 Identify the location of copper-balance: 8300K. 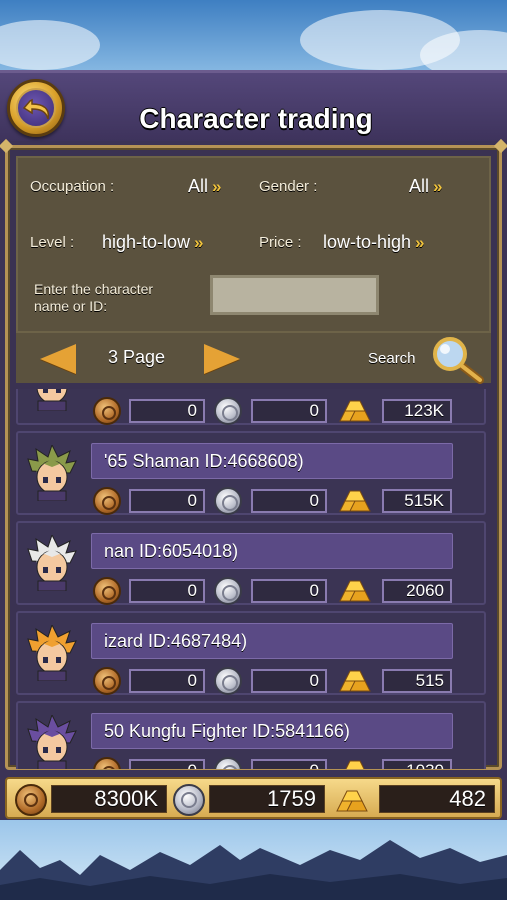
(109, 799).